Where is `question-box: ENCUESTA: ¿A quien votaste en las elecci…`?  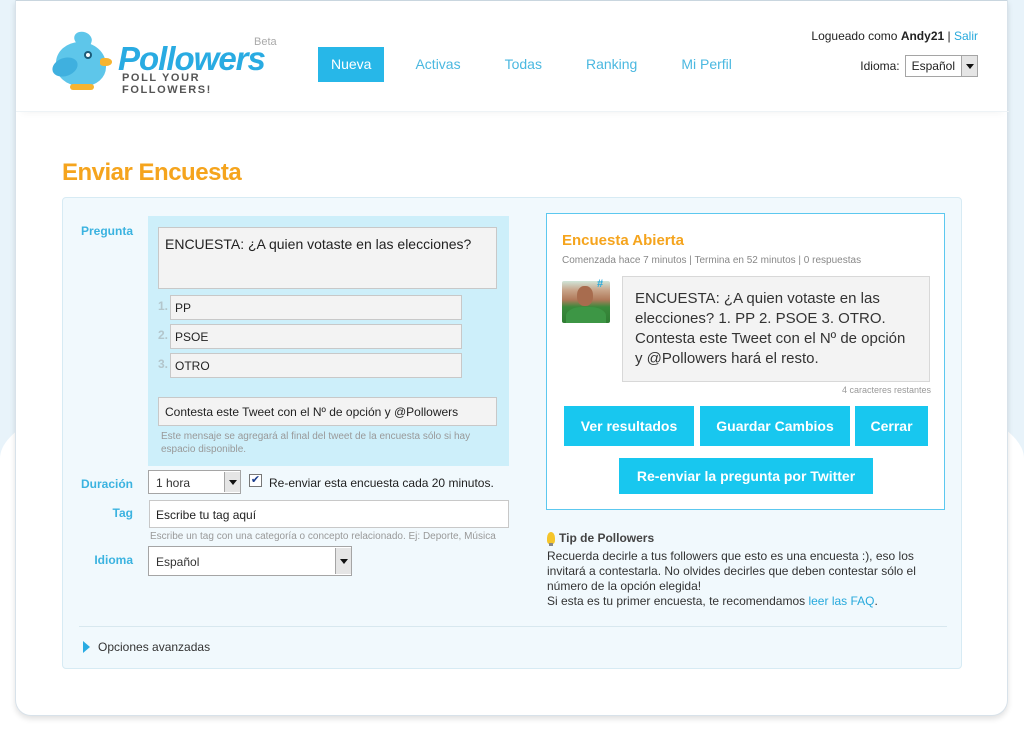
question-box: ENCUESTA: ¿A quien votaste en las elecci… is located at coordinates (328, 341).